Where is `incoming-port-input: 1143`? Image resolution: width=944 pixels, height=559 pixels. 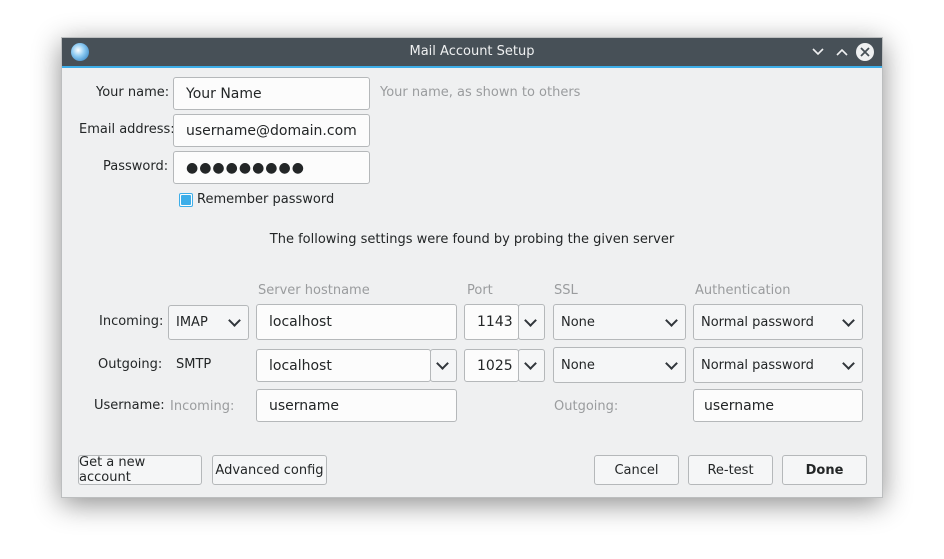
incoming-port-input: 1143 is located at coordinates (491, 322).